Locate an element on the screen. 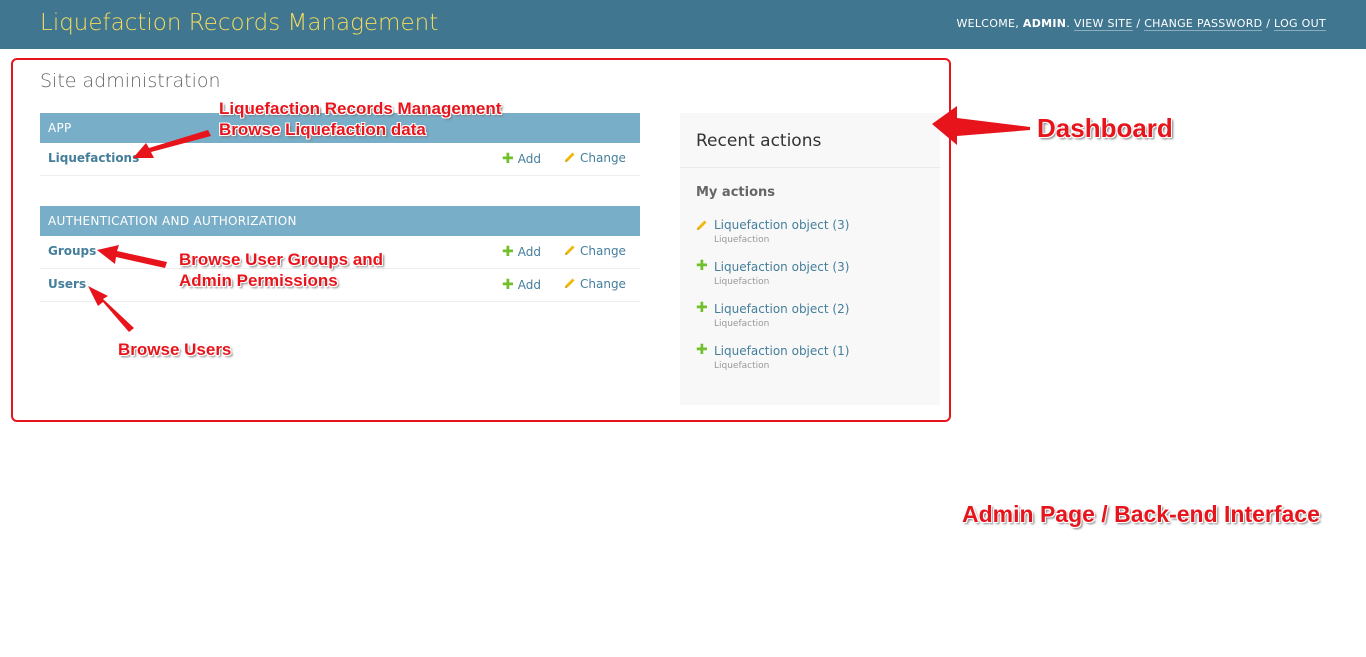  recent-action-link: Liquefaction object (2) is located at coordinates (781, 309).